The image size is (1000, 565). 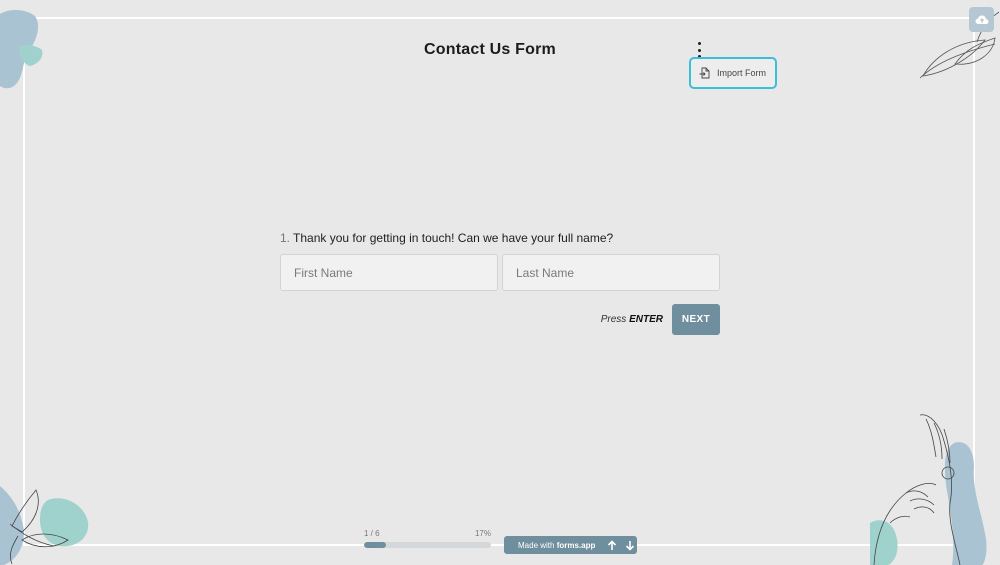 I want to click on press-enter-hint: Press ENTER, so click(x=611, y=319).